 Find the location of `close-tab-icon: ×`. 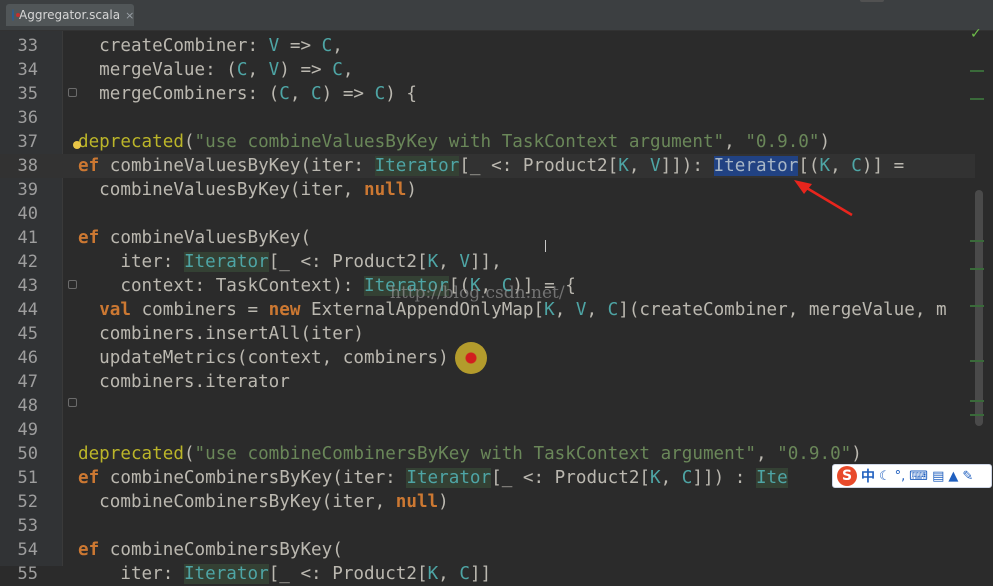

close-tab-icon: × is located at coordinates (129, 15).